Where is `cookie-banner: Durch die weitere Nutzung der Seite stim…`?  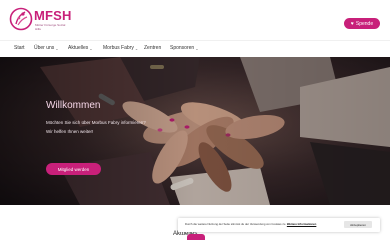
cookie-banner: Durch die weitere Nutzung der Seite stim… is located at coordinates (279, 225).